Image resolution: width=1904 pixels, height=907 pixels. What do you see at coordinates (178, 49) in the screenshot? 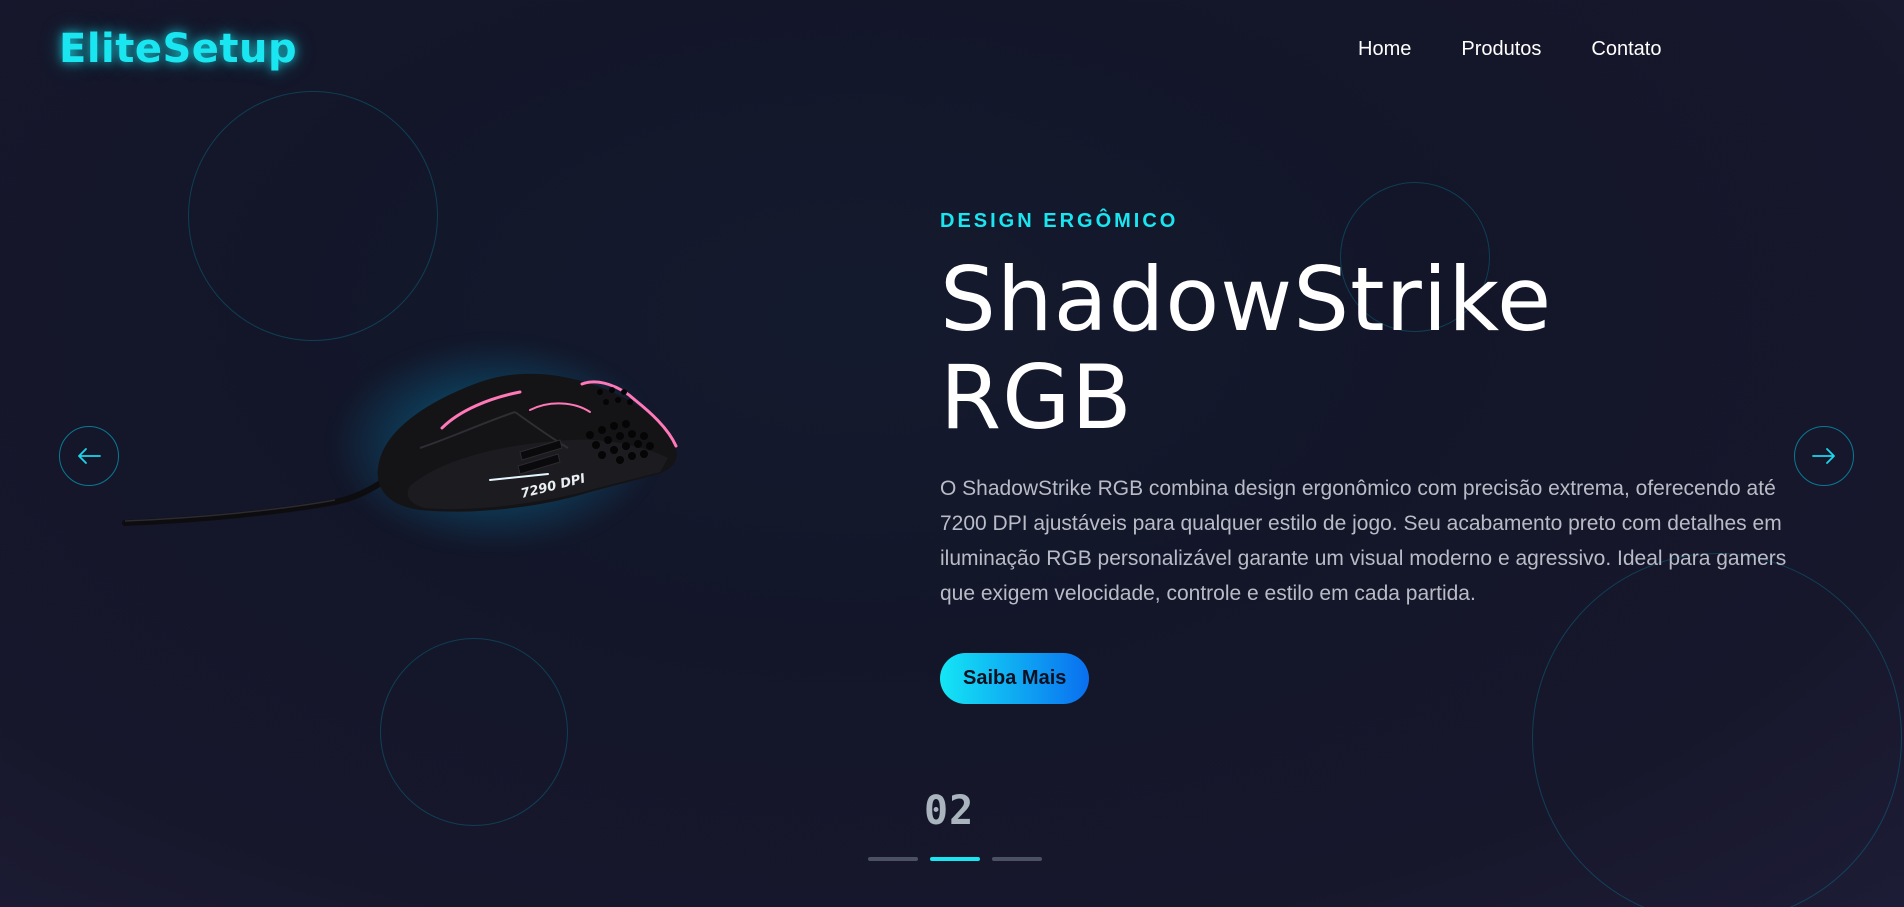
I see `brand-logo: EliteSetup` at bounding box center [178, 49].